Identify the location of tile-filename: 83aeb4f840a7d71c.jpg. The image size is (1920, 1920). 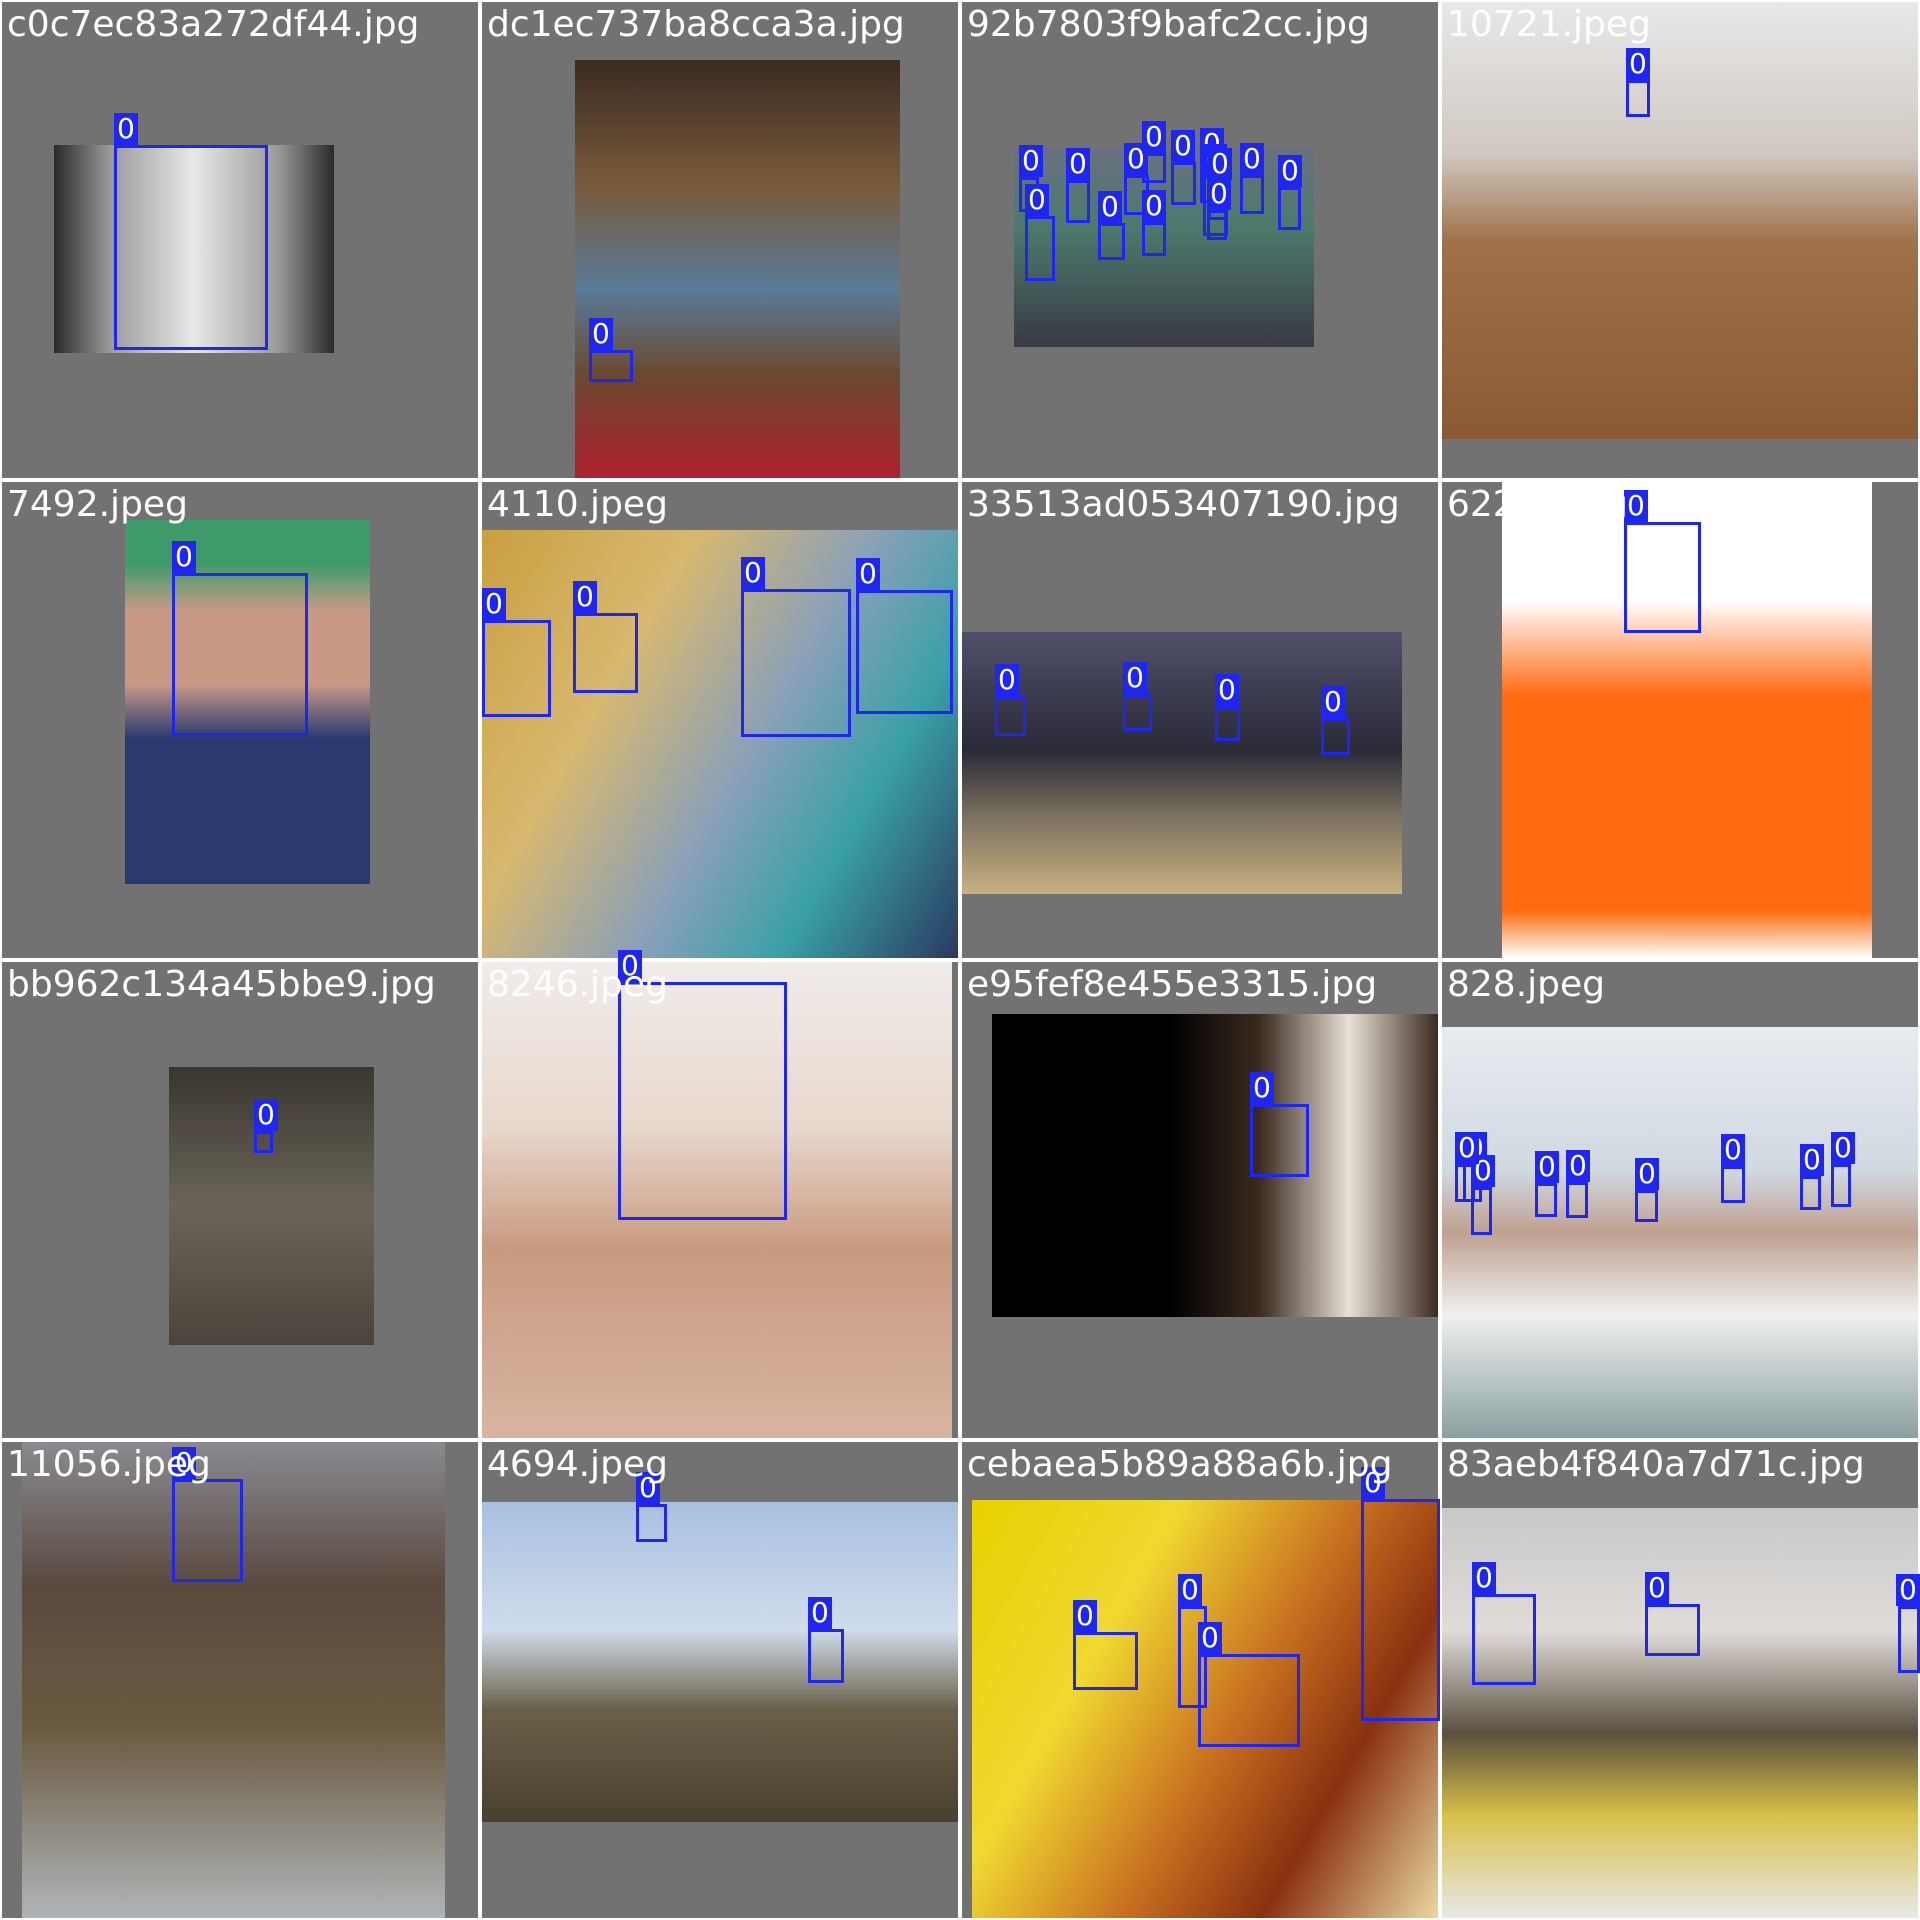
(1656, 1464).